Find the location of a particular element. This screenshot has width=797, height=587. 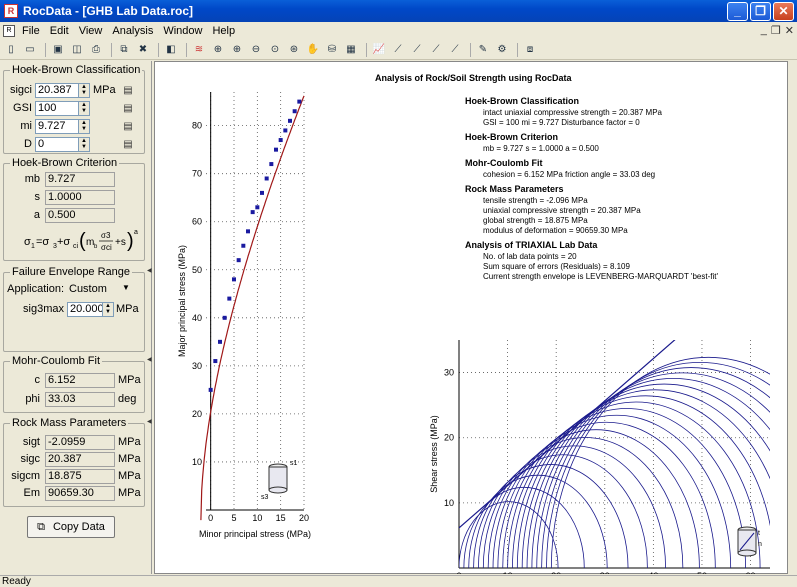

colors-icon: ≋ is located at coordinates (199, 50).